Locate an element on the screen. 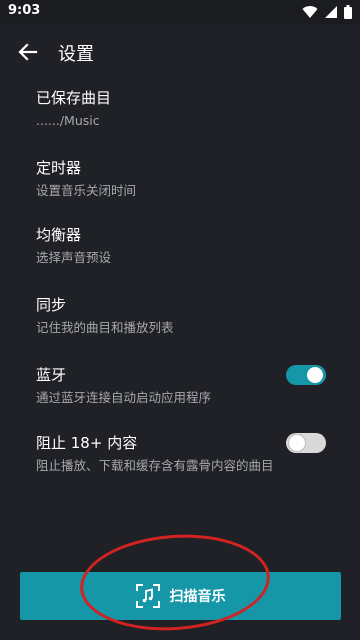  app-bar: 设置 is located at coordinates (180, 52).